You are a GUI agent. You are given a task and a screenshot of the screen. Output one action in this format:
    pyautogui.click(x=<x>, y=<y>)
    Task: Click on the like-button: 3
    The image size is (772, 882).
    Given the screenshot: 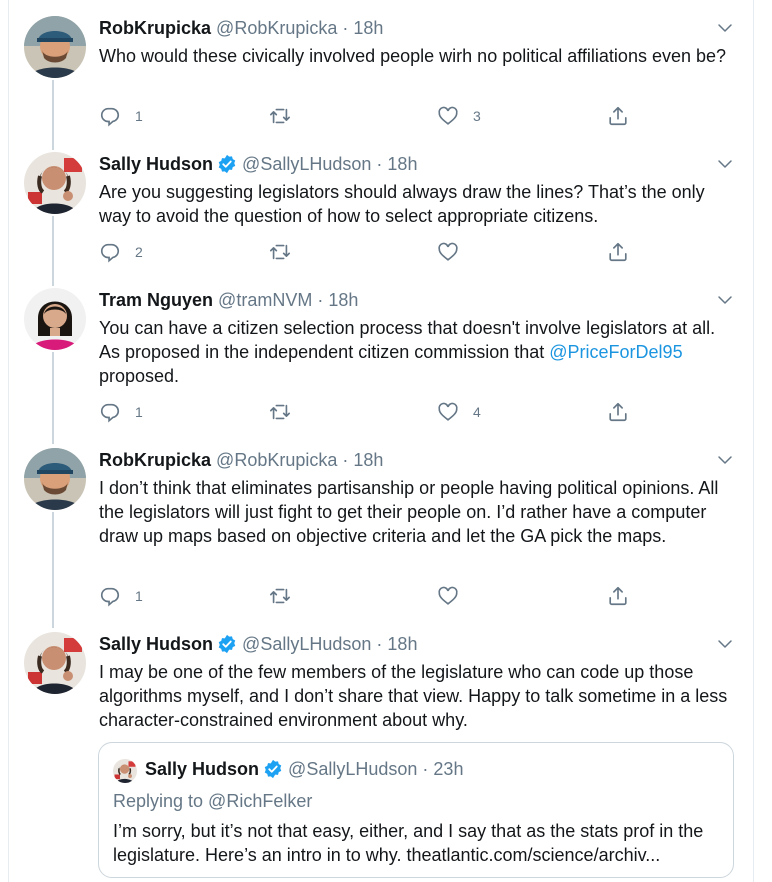 What is the action you would take?
    pyautogui.click(x=459, y=116)
    